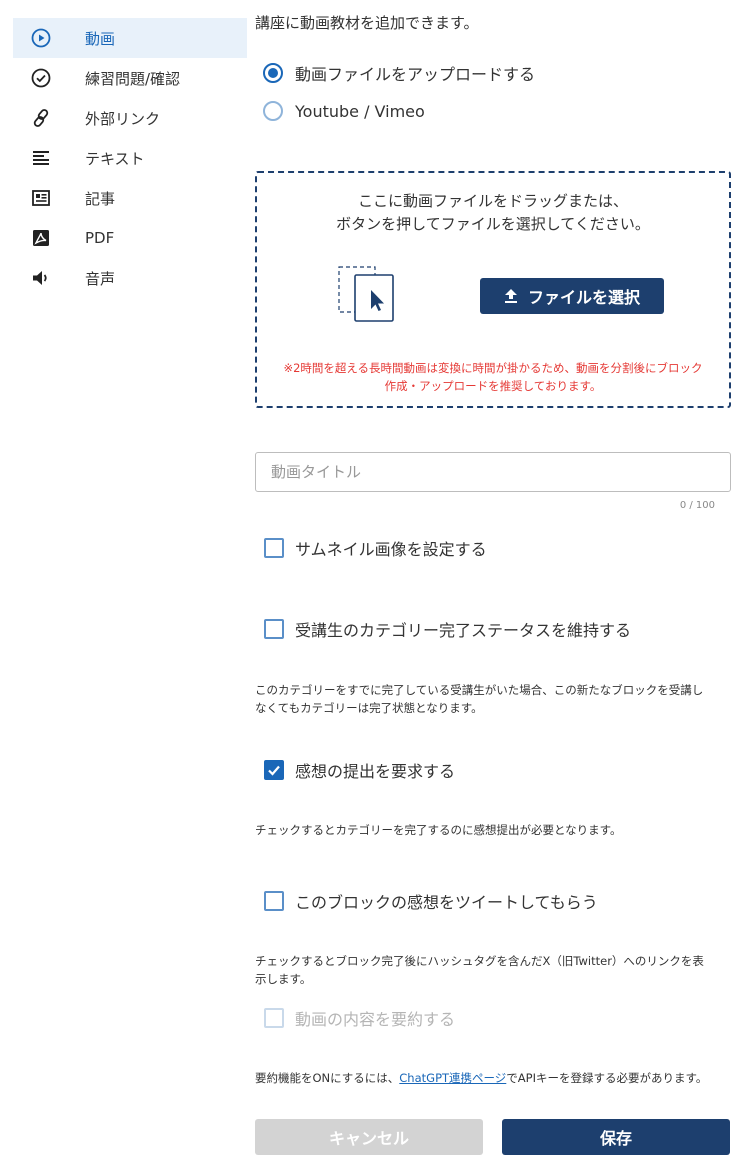 The width and height of the screenshot is (743, 1165). Describe the element at coordinates (273, 111) in the screenshot. I see `radio-button` at that location.